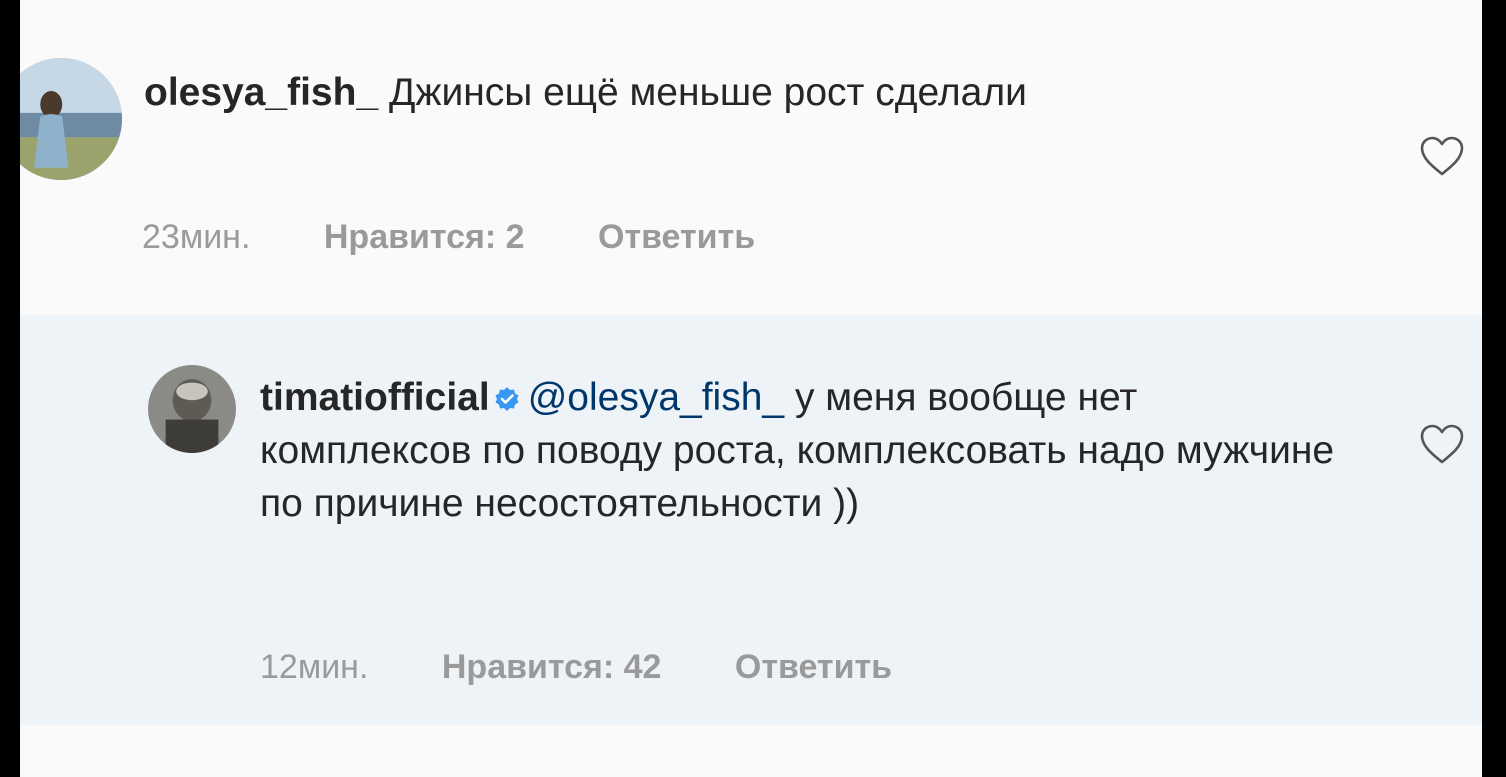 This screenshot has width=1506, height=777. What do you see at coordinates (196, 237) in the screenshot?
I see `comment-time: 23мин.` at bounding box center [196, 237].